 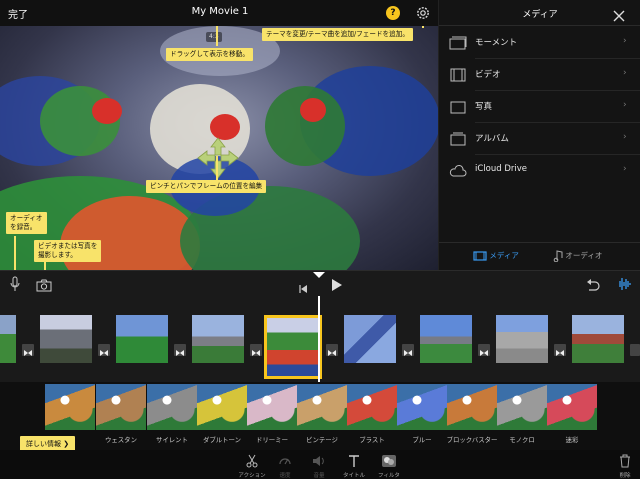 I want to click on tip-theme: テーマを変更/テーマ曲を追加/フェードを追加。, so click(x=337, y=34).